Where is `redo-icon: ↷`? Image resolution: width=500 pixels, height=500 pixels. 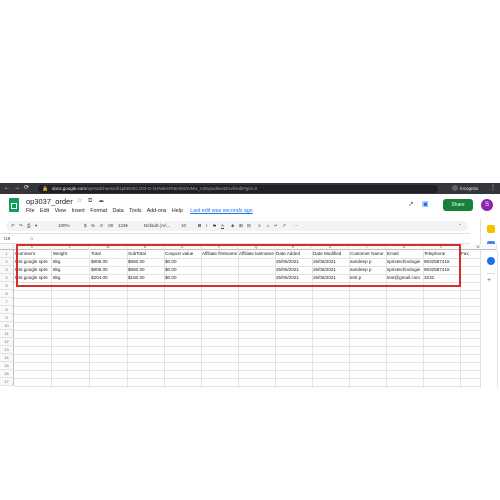 redo-icon: ↷ is located at coordinates (21, 226).